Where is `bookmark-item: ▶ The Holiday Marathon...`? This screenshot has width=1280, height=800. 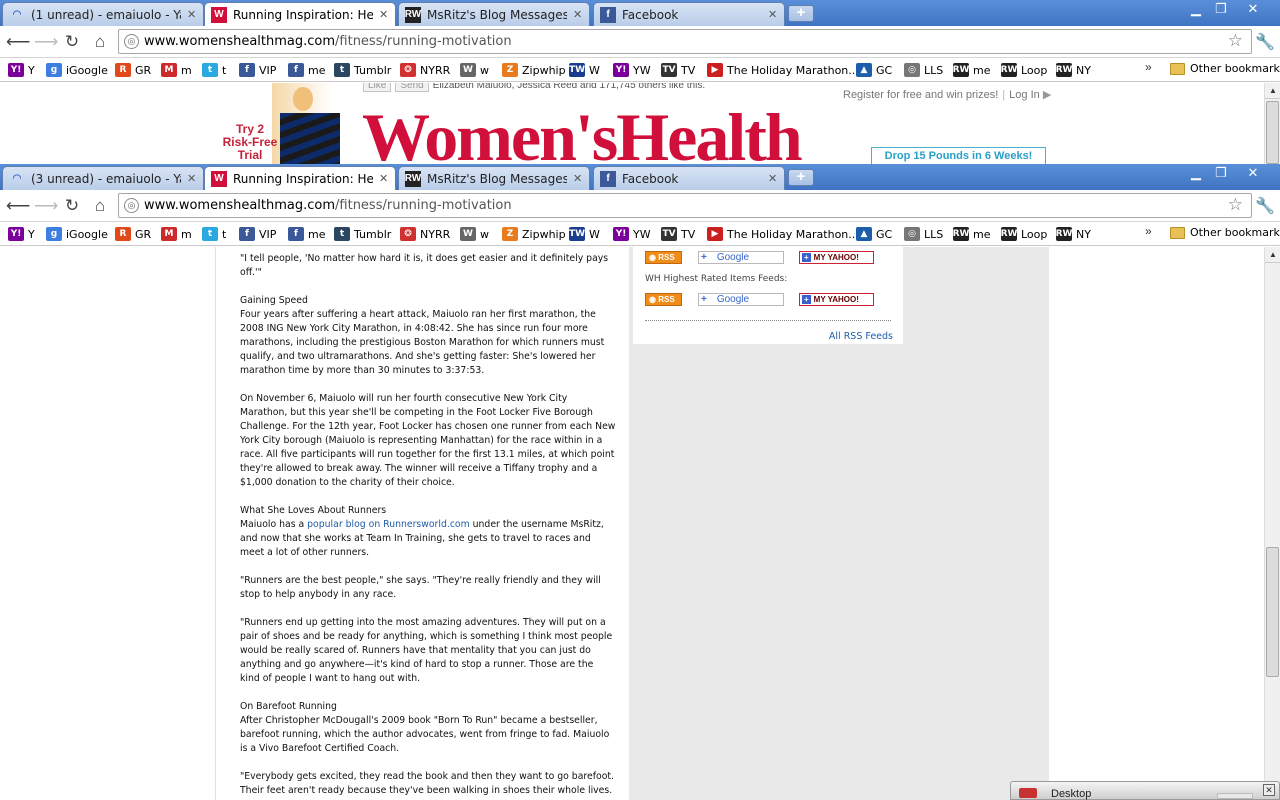 bookmark-item: ▶ The Holiday Marathon... is located at coordinates (783, 70).